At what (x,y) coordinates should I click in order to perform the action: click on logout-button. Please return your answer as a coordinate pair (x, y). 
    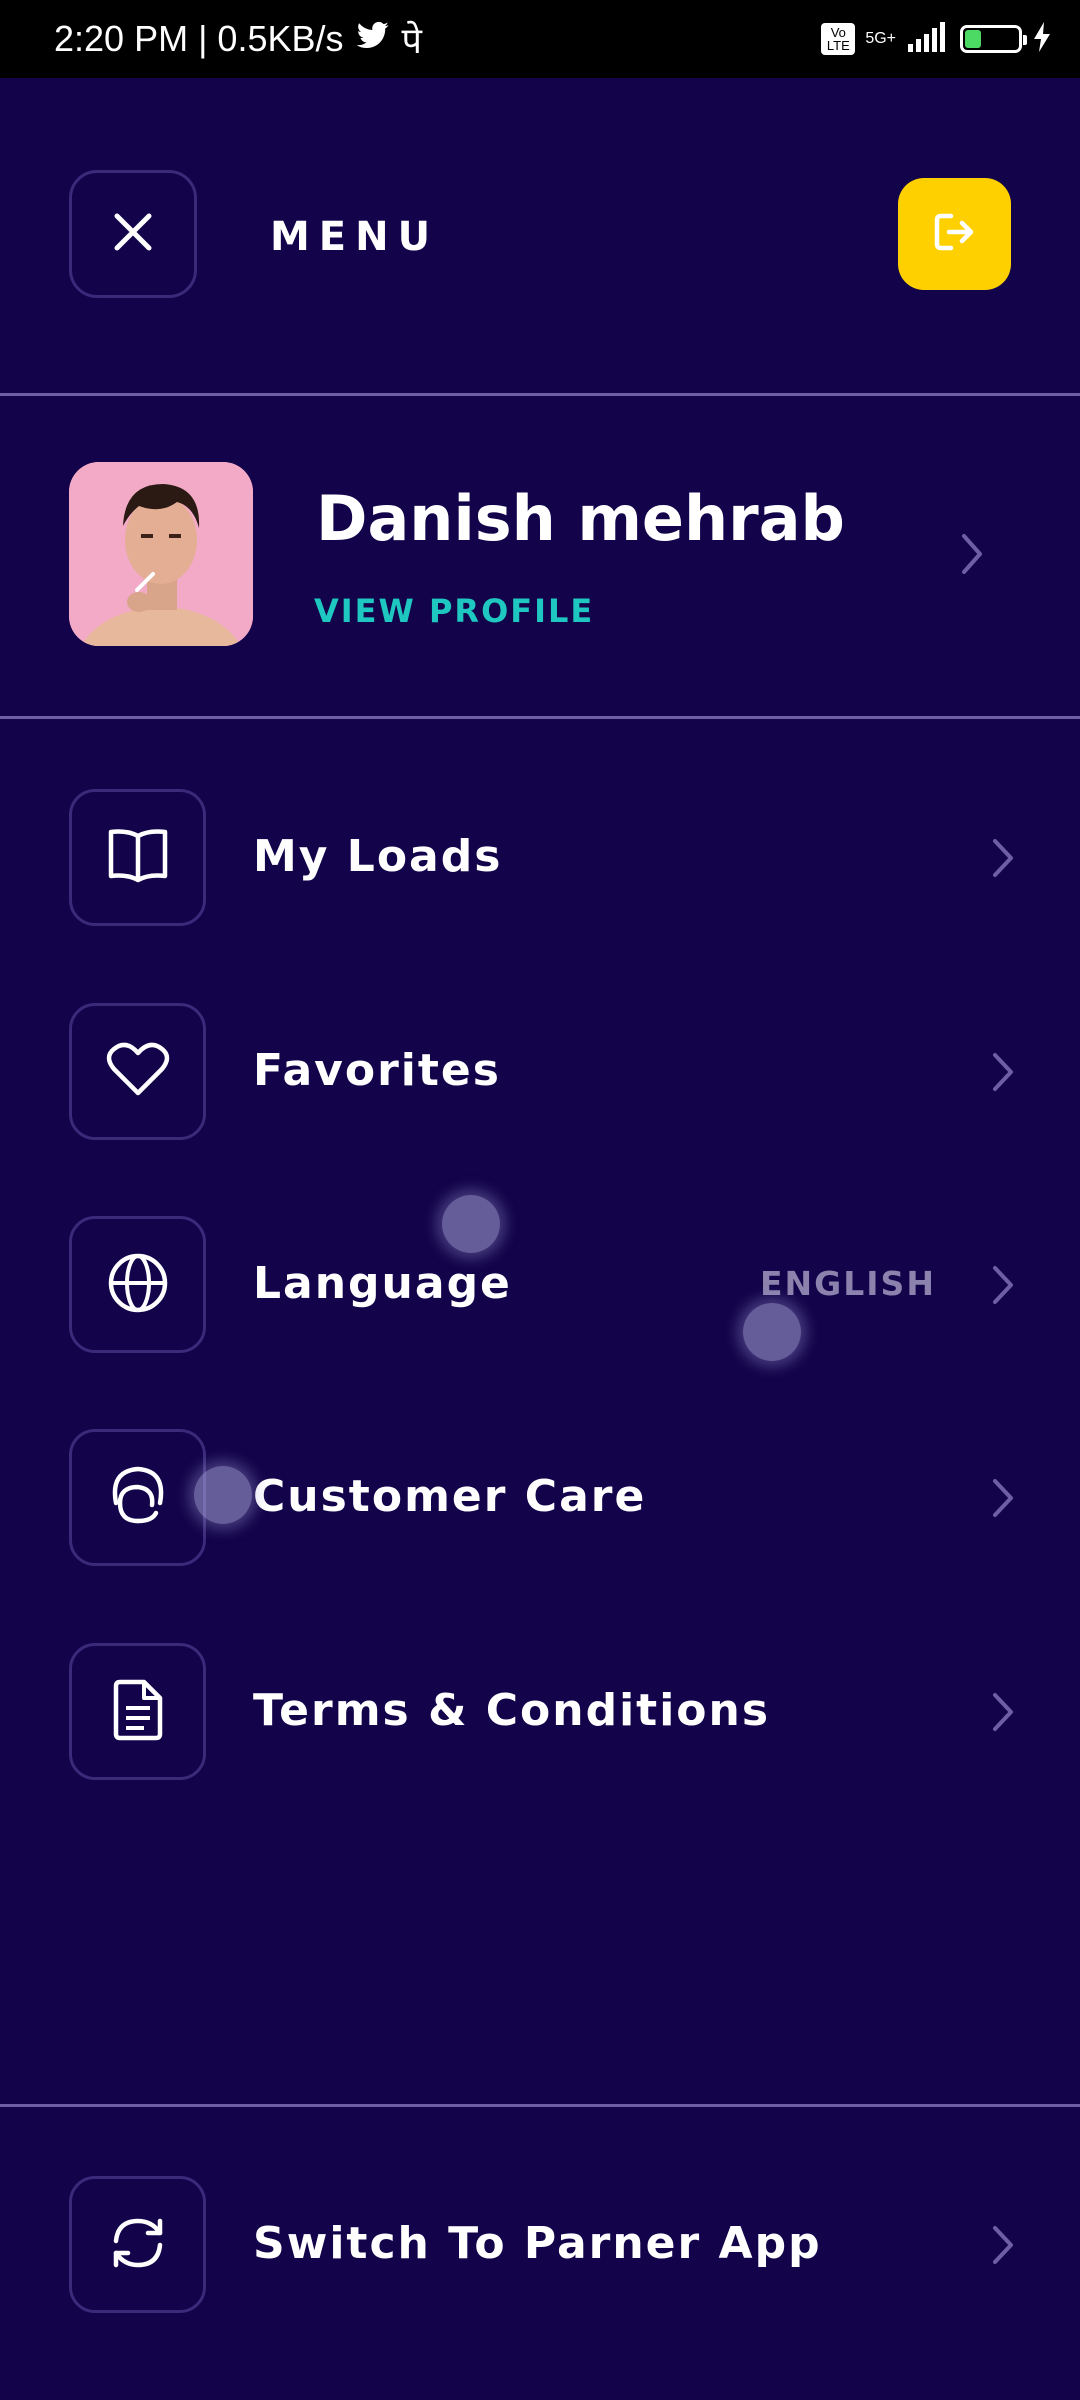
    Looking at the image, I should click on (954, 234).